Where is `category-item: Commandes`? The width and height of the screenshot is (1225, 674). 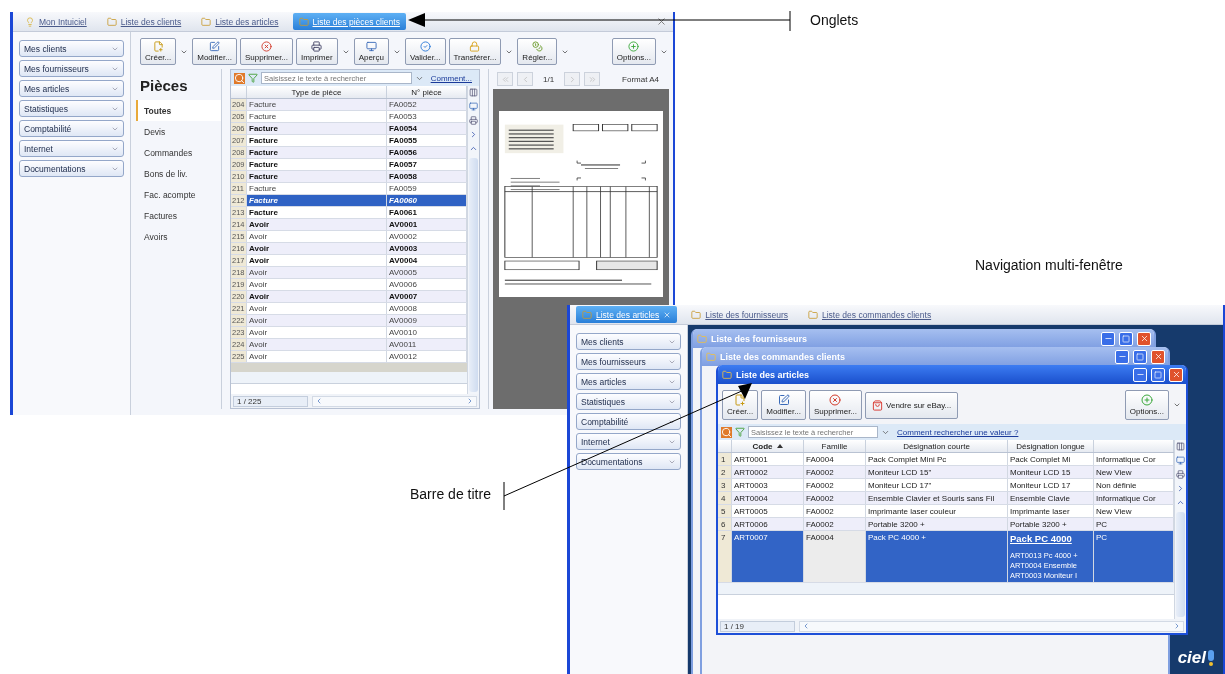
category-item: Commandes is located at coordinates (178, 152).